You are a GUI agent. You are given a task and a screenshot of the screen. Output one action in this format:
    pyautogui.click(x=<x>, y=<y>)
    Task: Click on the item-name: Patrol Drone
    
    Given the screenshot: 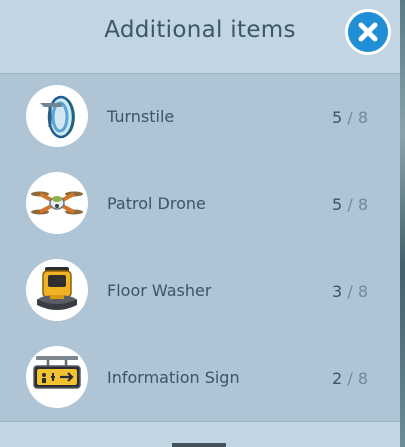 What is the action you would take?
    pyautogui.click(x=156, y=203)
    